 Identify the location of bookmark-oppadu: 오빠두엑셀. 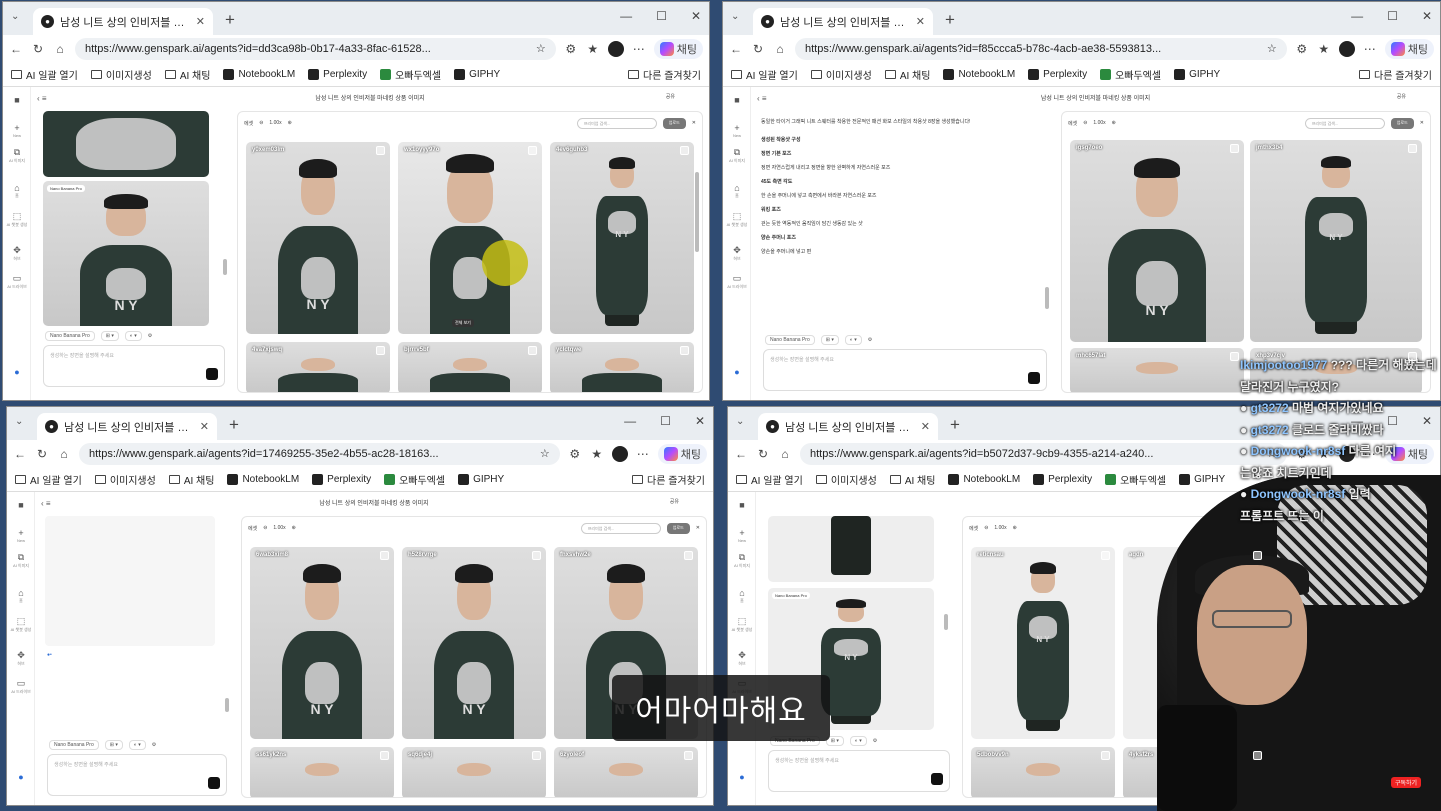
(1130, 74).